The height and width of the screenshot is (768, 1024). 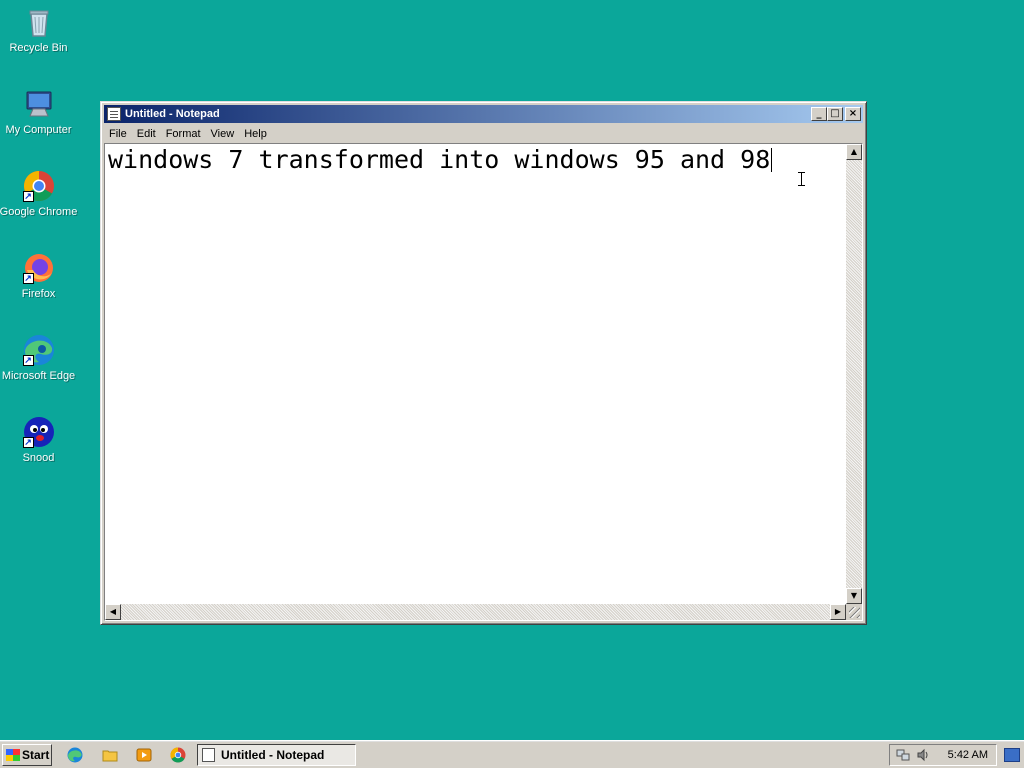 What do you see at coordinates (255, 134) in the screenshot?
I see `menu-help: Help` at bounding box center [255, 134].